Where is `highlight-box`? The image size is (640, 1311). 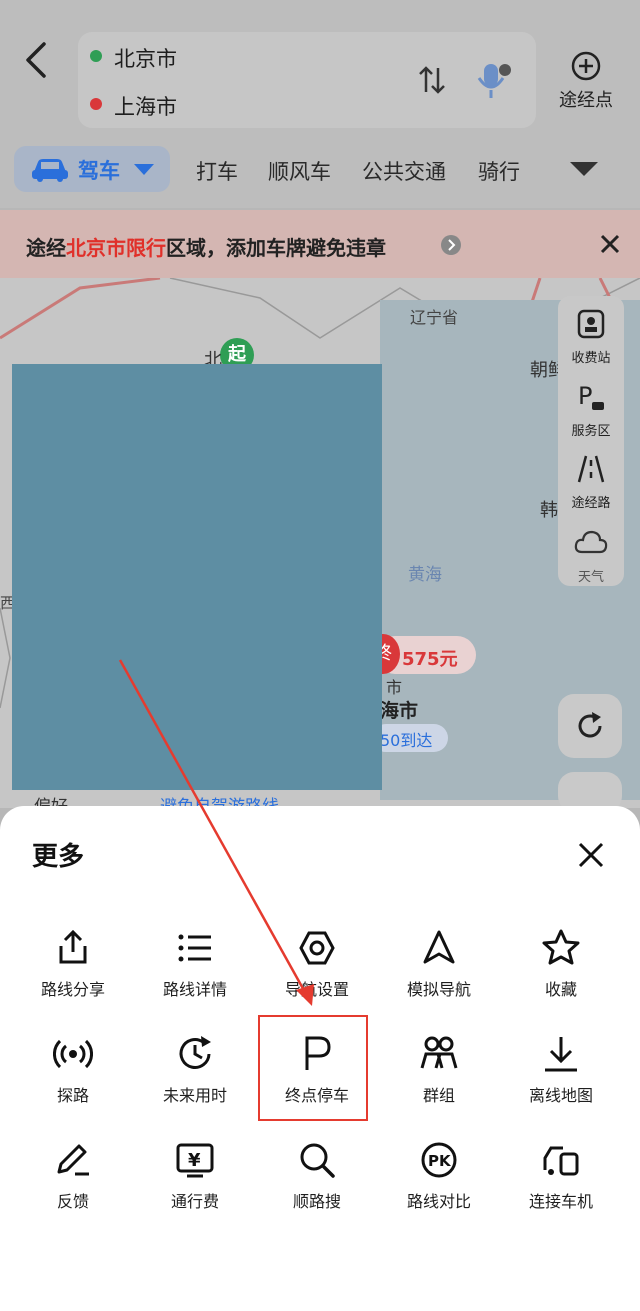
highlight-box is located at coordinates (313, 1068).